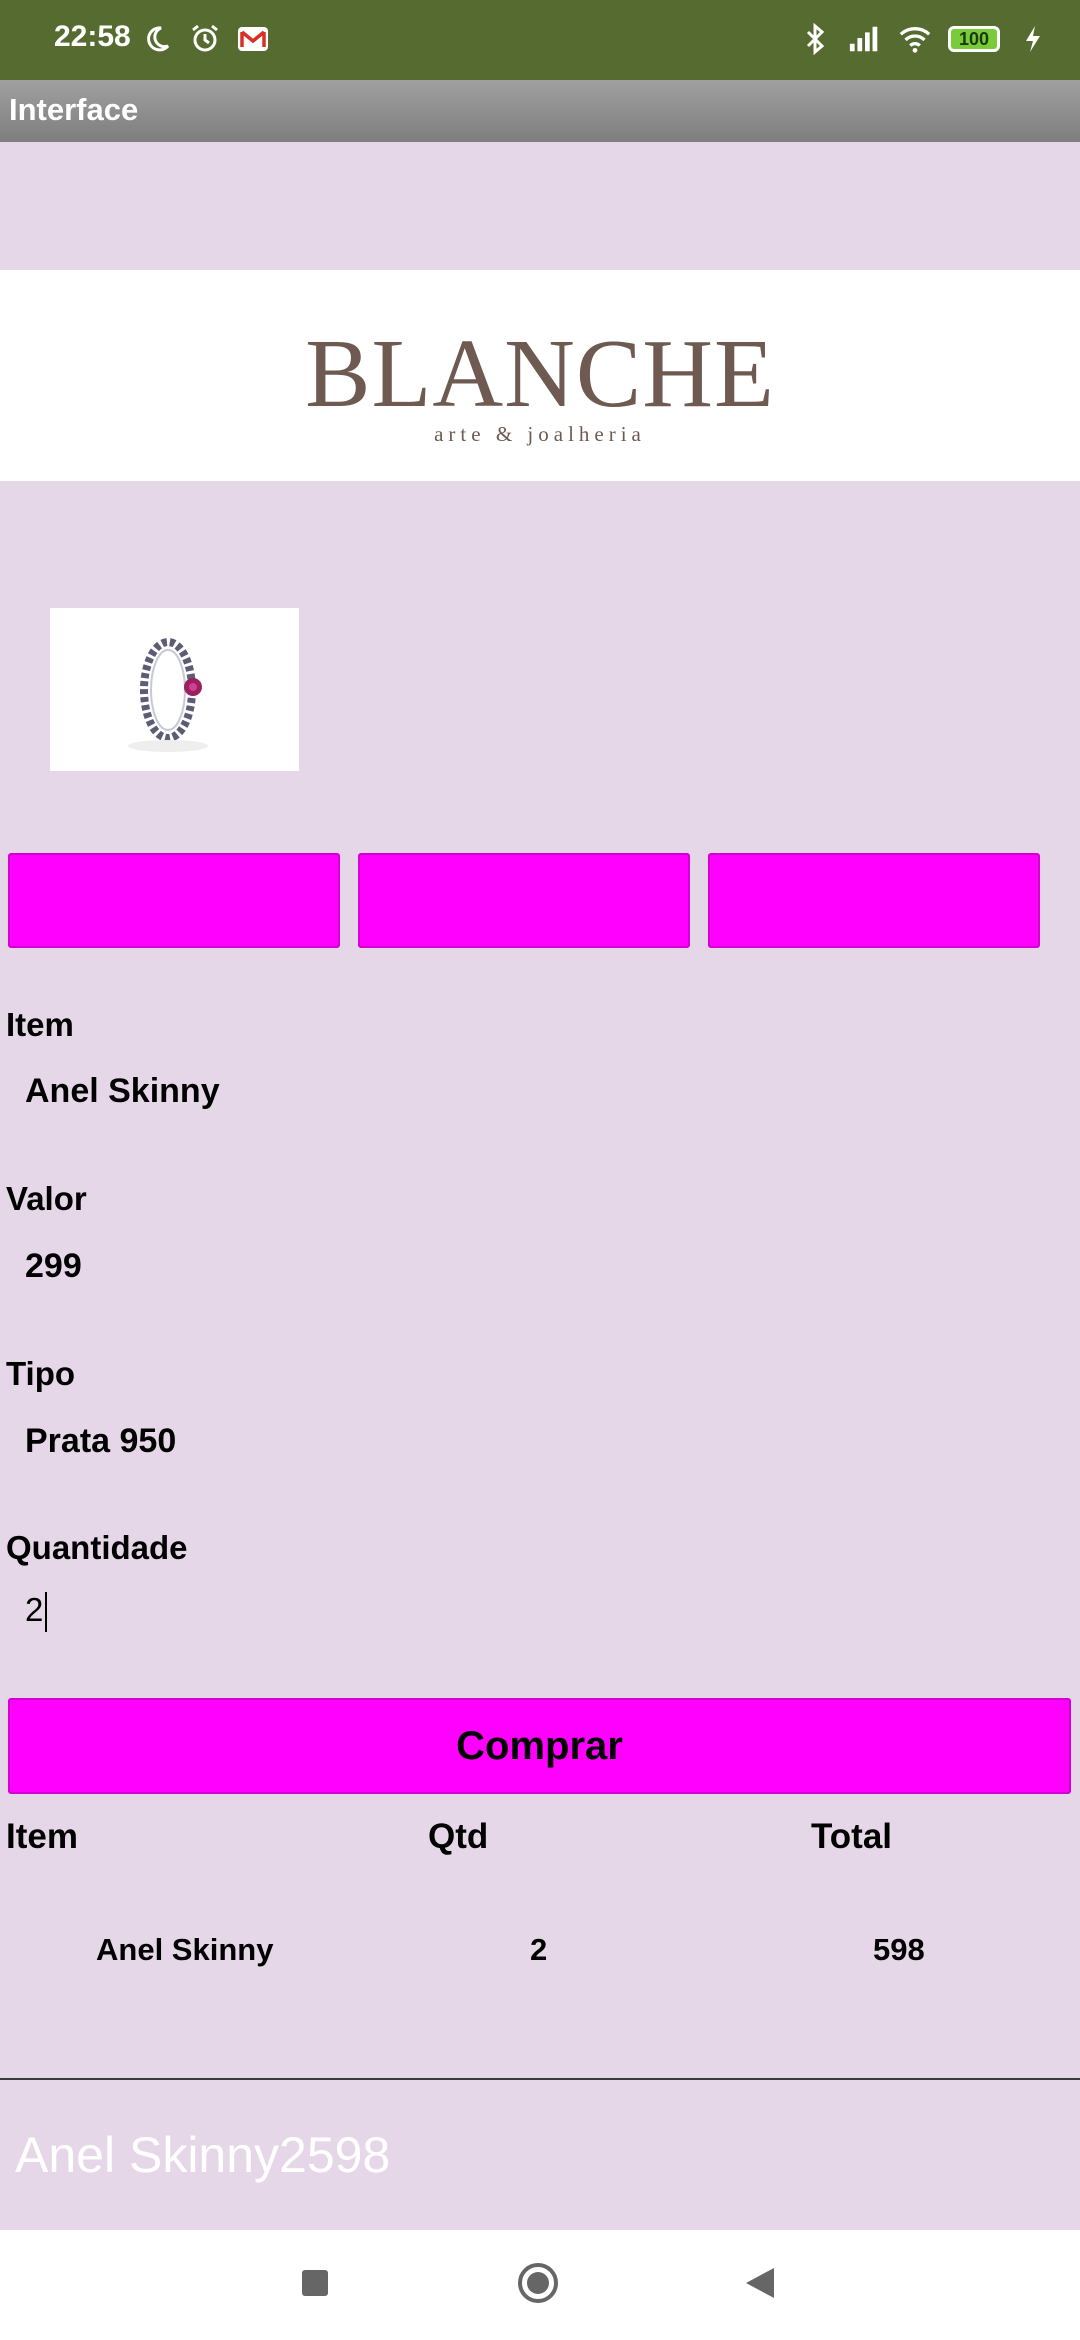 The height and width of the screenshot is (2340, 1080). Describe the element at coordinates (42, 1836) in the screenshot. I see `table-header-item: Item` at that location.